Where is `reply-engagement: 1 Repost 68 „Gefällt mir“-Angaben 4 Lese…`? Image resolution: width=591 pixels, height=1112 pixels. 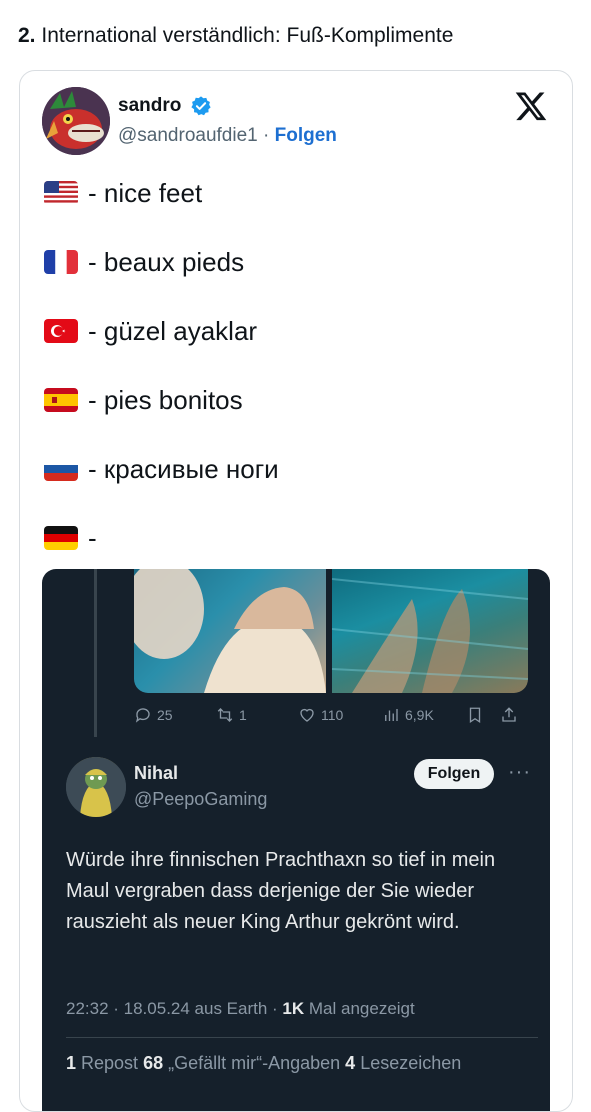
reply-engagement: 1 Repost 68 „Gefällt mir“-Angaben 4 Lese… is located at coordinates (263, 1063).